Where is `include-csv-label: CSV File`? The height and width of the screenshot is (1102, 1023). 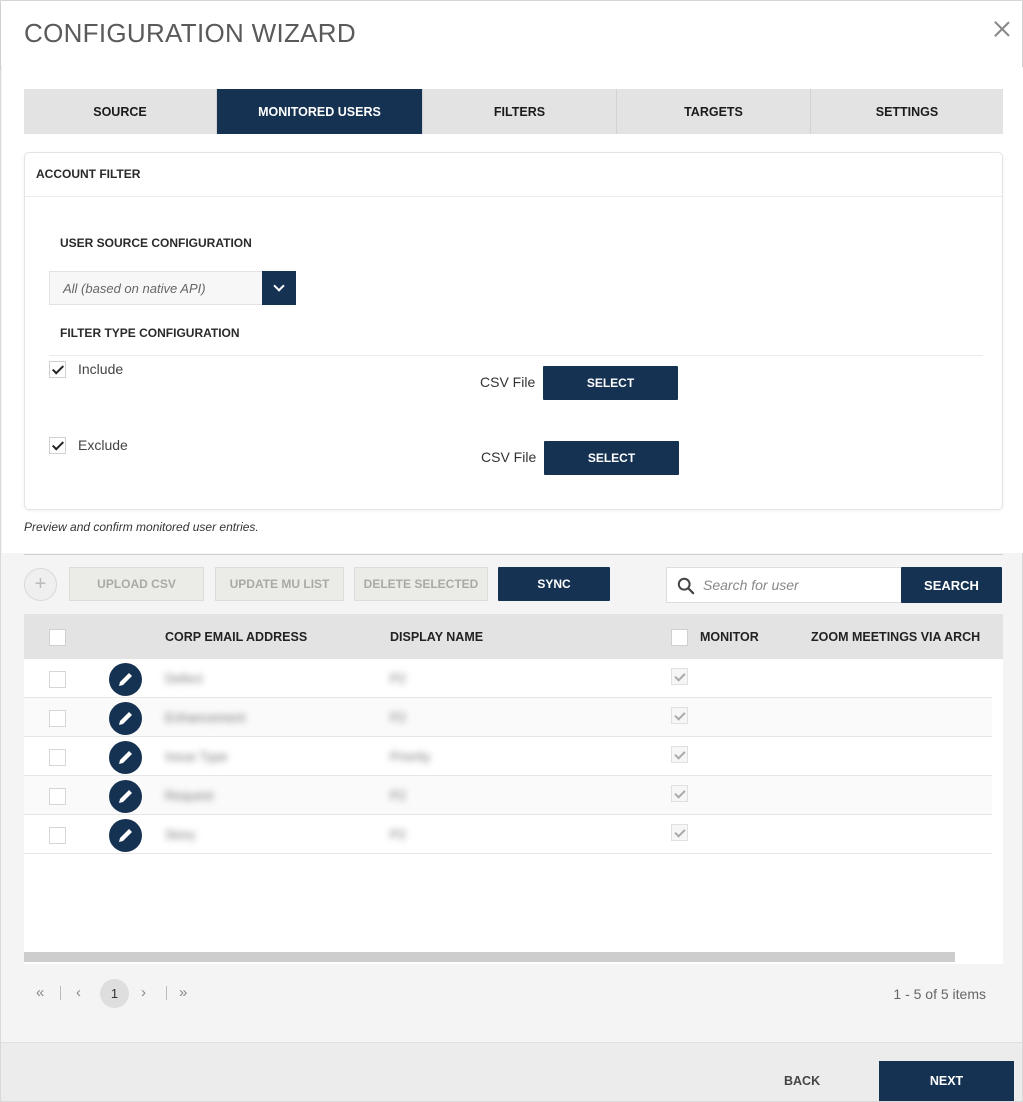 include-csv-label: CSV File is located at coordinates (508, 382).